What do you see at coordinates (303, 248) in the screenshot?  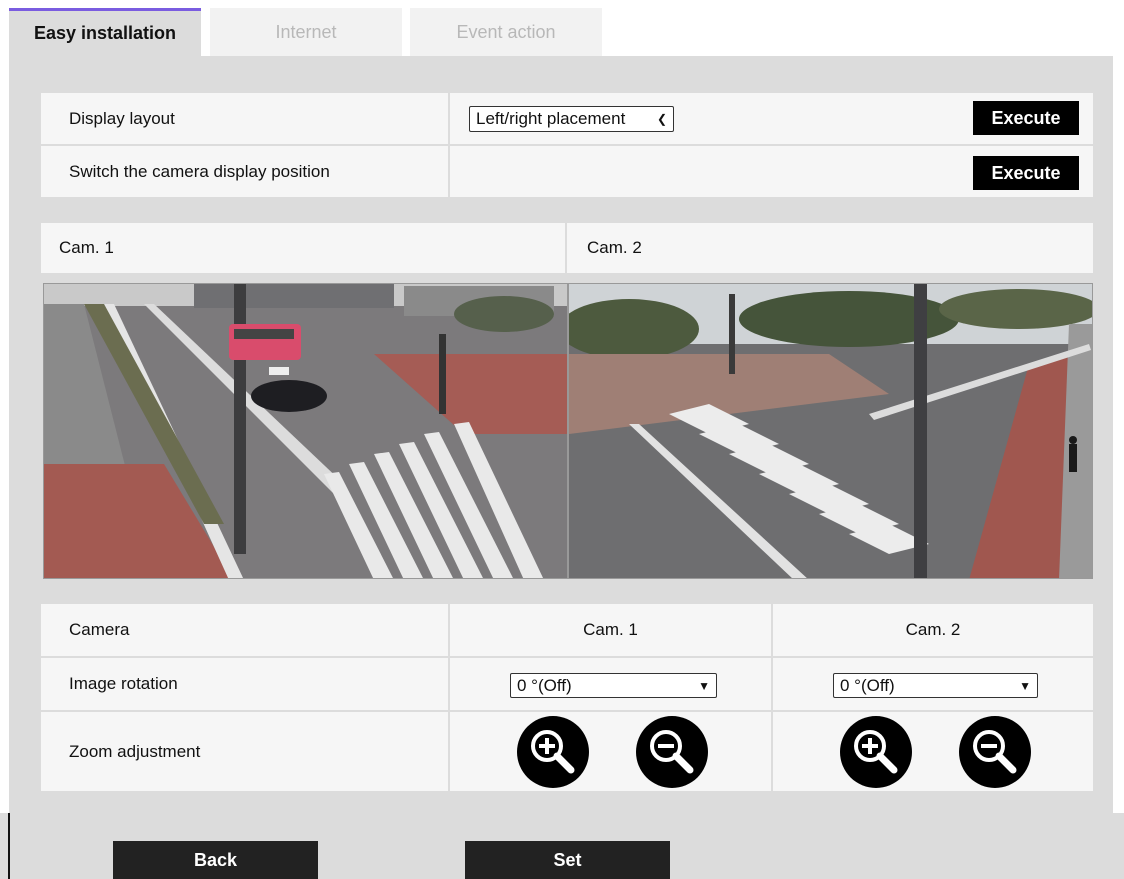 I see `cam1-header: Cam. 1` at bounding box center [303, 248].